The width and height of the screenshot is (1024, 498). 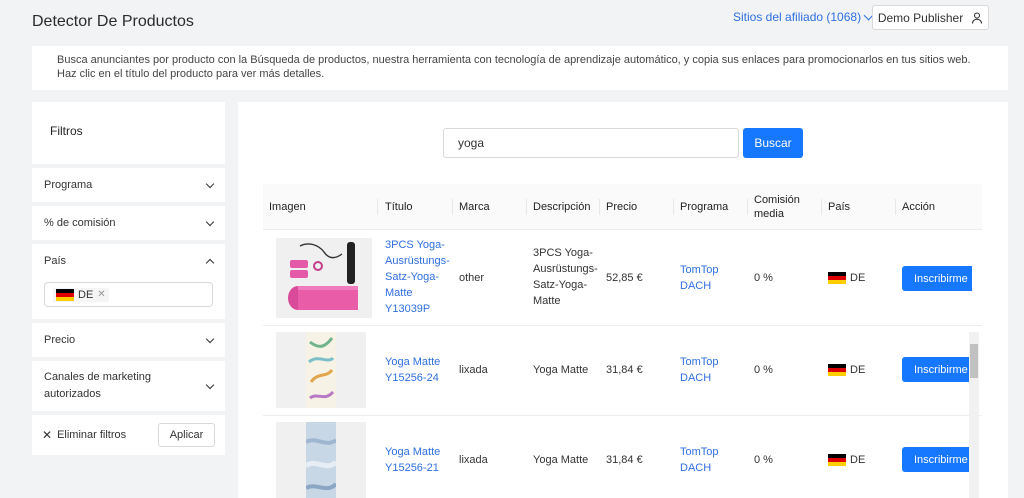 What do you see at coordinates (287, 207) in the screenshot?
I see `column-header: Imagen` at bounding box center [287, 207].